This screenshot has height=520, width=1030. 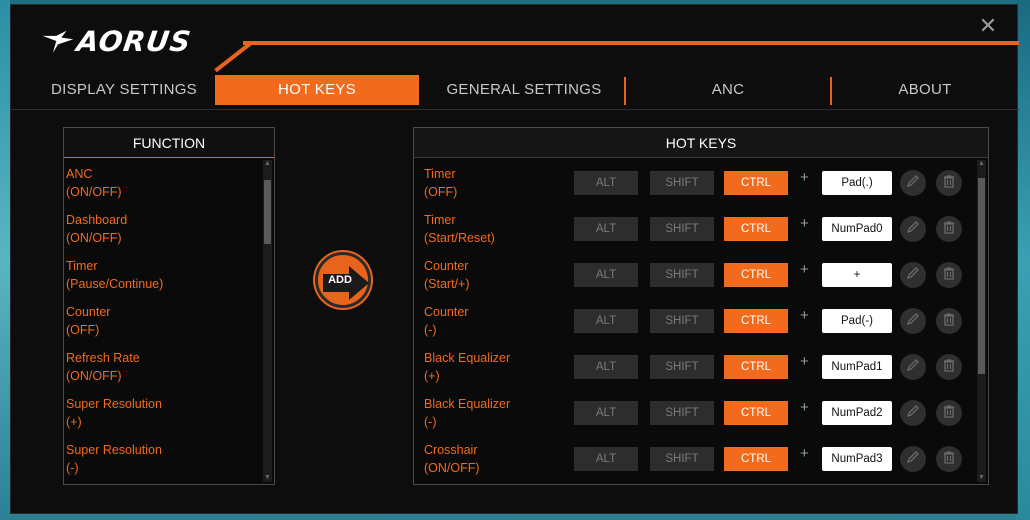 What do you see at coordinates (163, 412) in the screenshot?
I see `function-item-super-resolution-plus: Super Resolution (+)` at bounding box center [163, 412].